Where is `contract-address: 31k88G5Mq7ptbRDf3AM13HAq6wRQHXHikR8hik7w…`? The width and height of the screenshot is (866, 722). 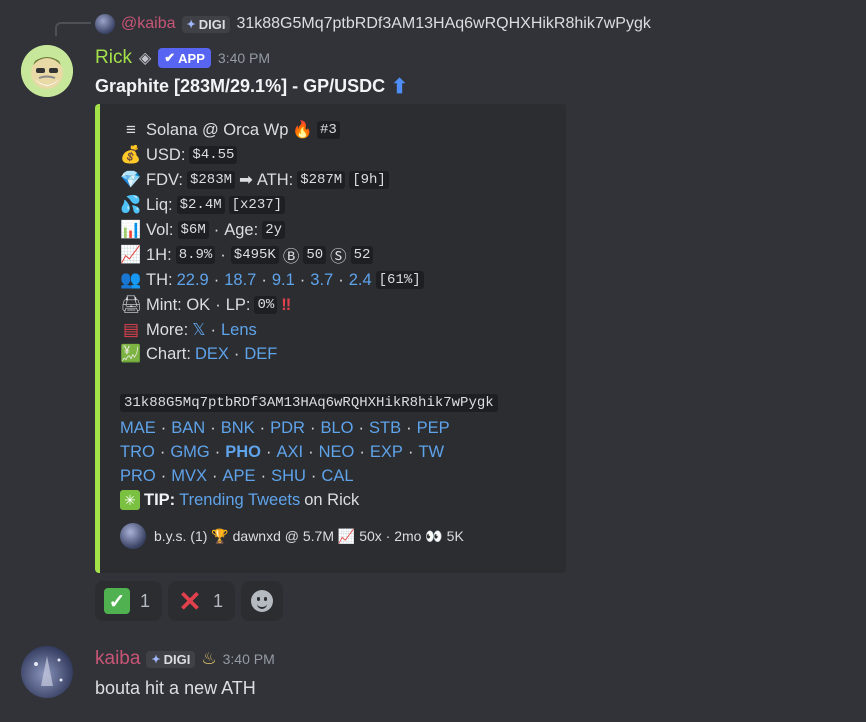 contract-address: 31k88G5Mq7ptbRDf3AM13HAq6wRQHXHikR8hik7w… is located at coordinates (309, 403).